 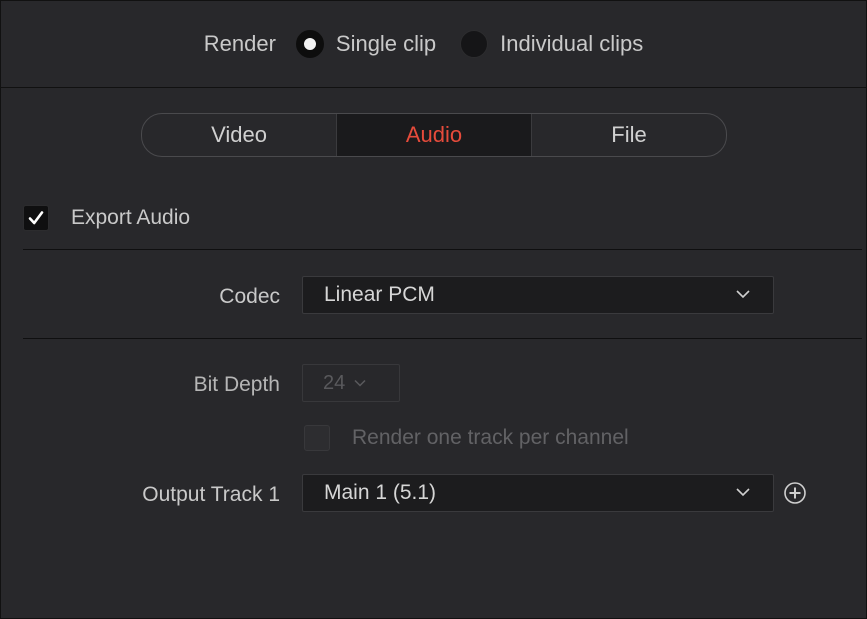 I want to click on tab-file: File, so click(x=628, y=135).